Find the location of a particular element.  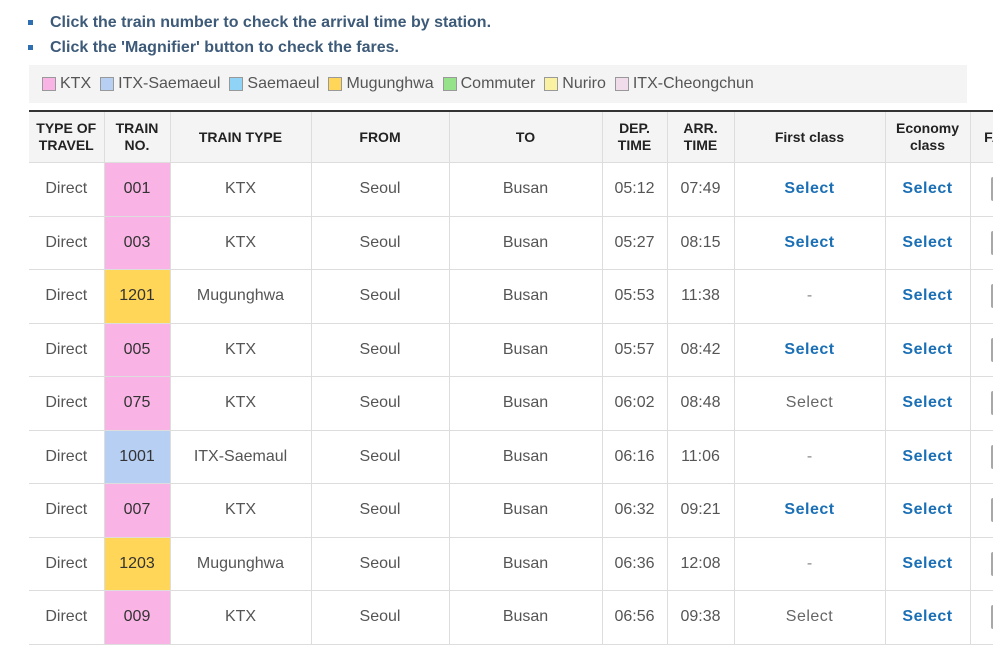

col-header-to: TO is located at coordinates (525, 137).